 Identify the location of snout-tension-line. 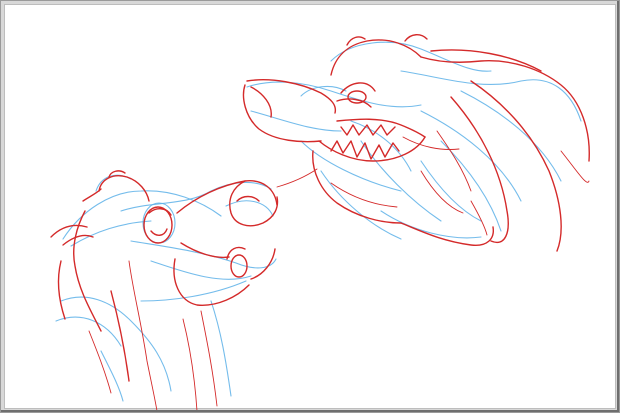
(297, 178).